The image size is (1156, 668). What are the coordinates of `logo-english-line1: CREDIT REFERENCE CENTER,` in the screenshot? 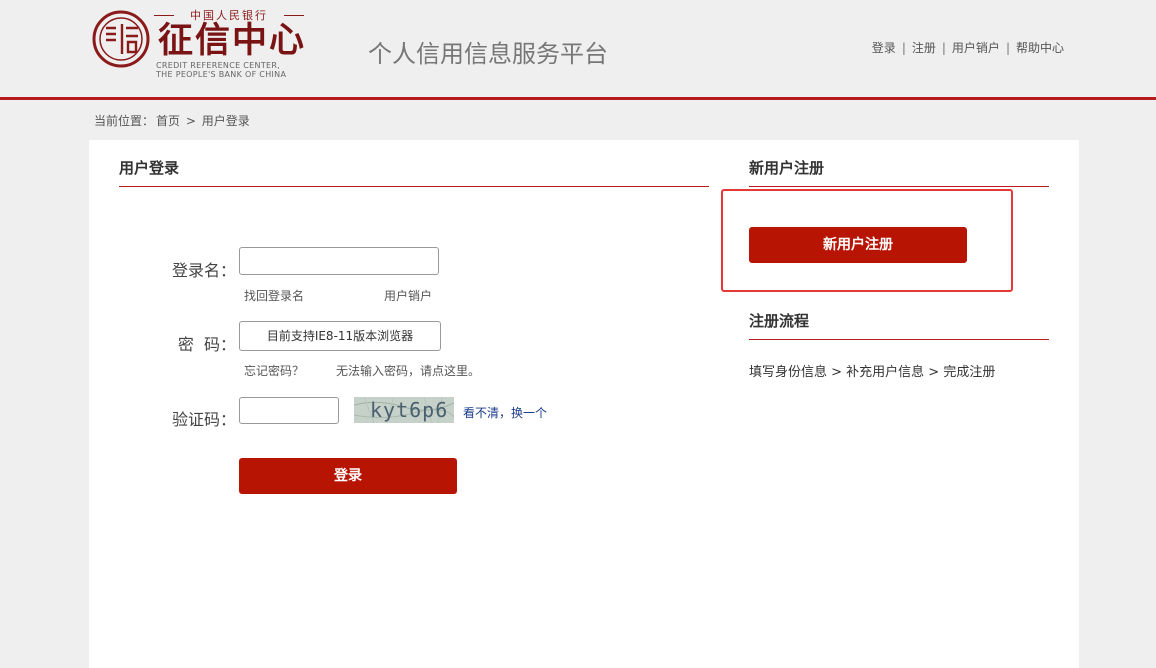 It's located at (218, 65).